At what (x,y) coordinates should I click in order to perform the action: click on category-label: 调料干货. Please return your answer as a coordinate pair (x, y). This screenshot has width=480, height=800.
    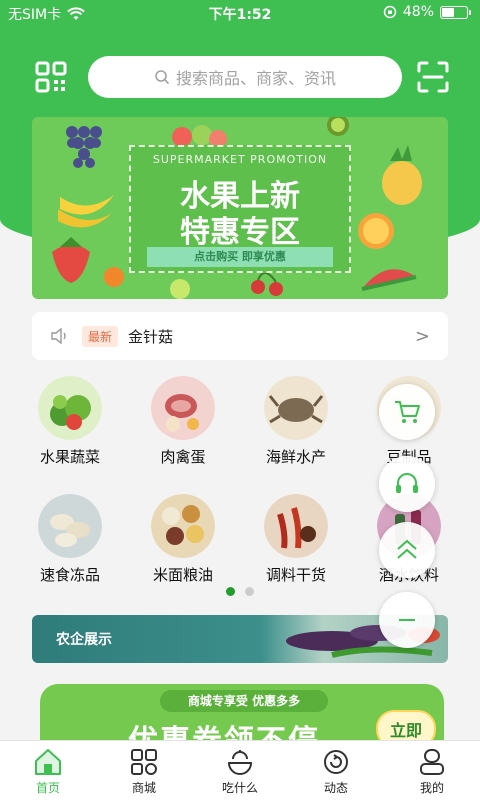
    Looking at the image, I should click on (295, 575).